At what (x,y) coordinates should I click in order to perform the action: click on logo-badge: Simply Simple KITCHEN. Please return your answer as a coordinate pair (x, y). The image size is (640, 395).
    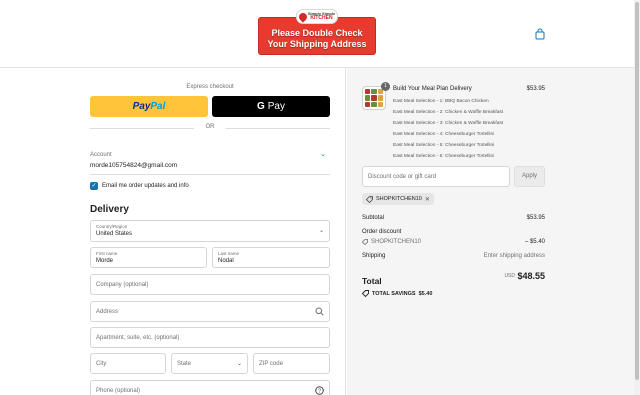
    Looking at the image, I should click on (317, 16).